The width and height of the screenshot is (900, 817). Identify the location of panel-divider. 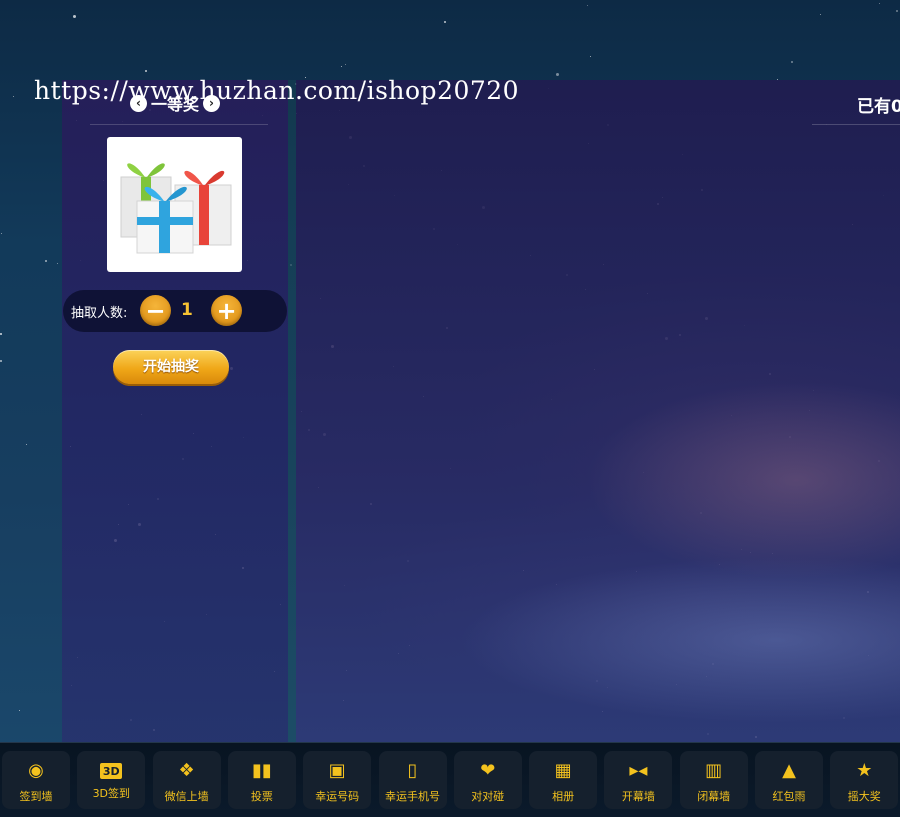
(292, 411).